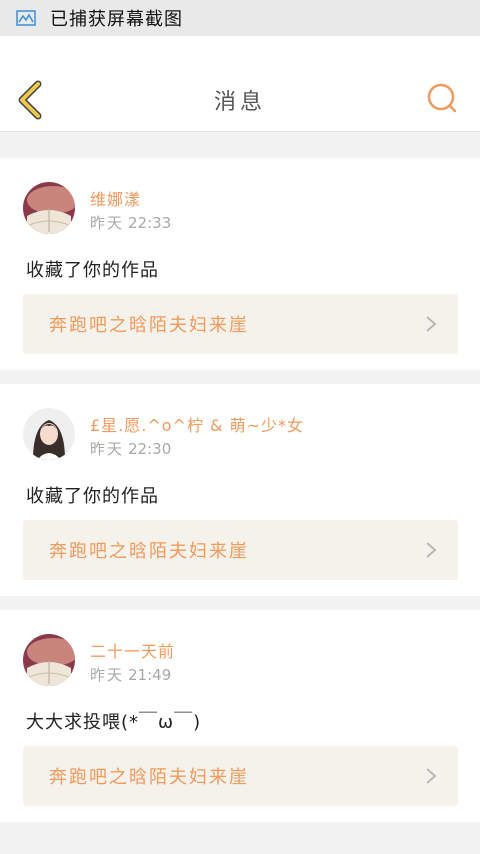 This screenshot has width=480, height=854. What do you see at coordinates (442, 98) in the screenshot?
I see `search-icon` at bounding box center [442, 98].